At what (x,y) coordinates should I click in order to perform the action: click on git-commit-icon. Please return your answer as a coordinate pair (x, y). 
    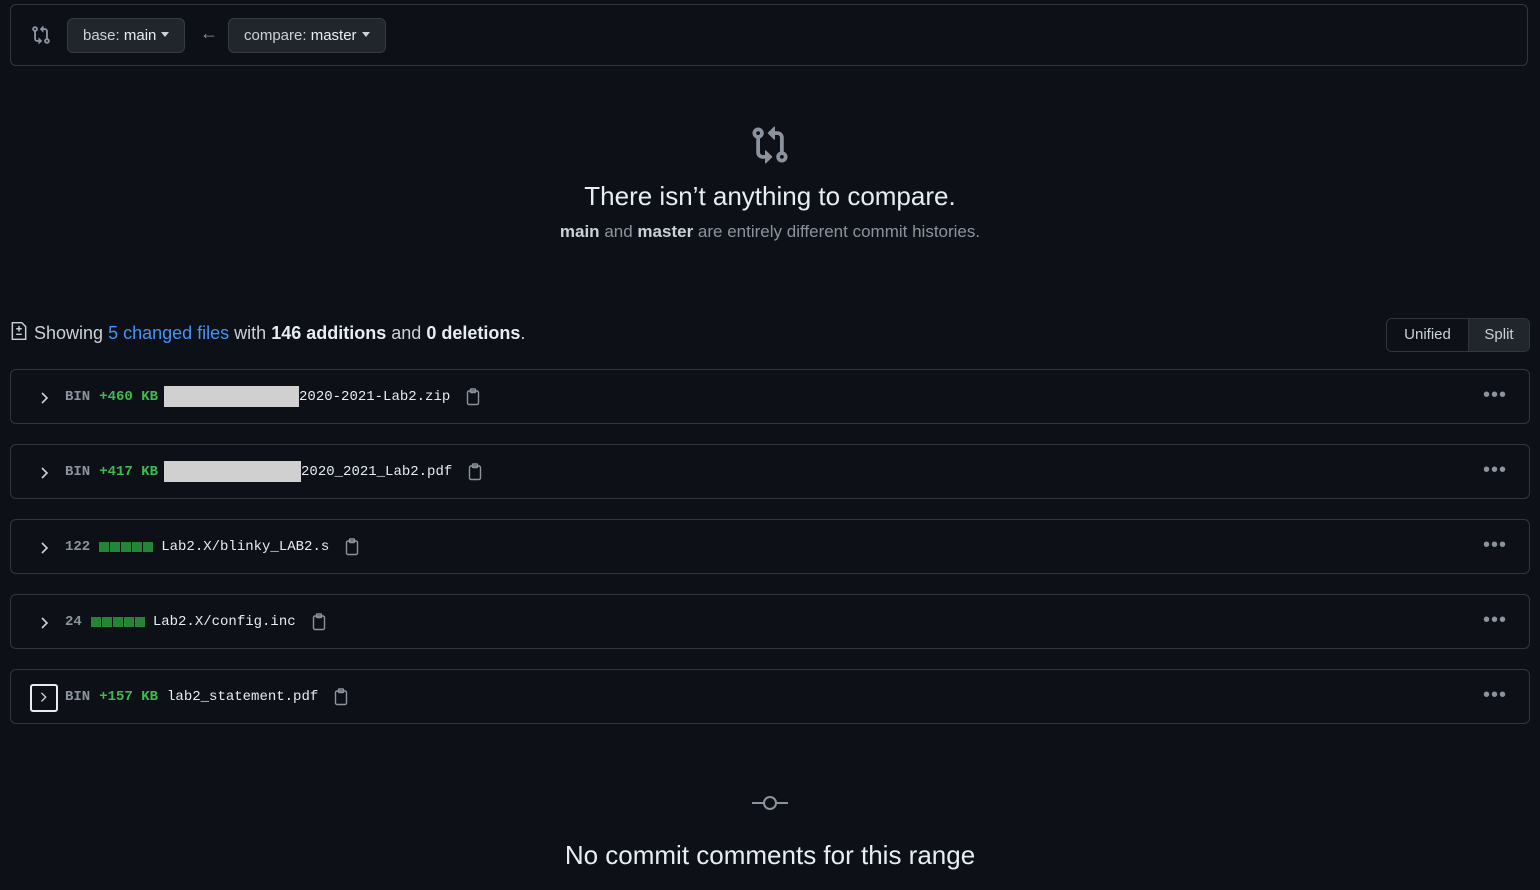
    Looking at the image, I should click on (770, 803).